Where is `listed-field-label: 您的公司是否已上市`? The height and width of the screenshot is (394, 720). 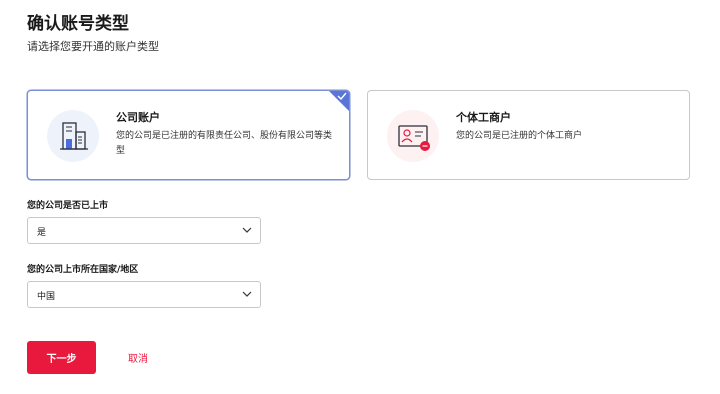
listed-field-label: 您的公司是否已上市 is located at coordinates (68, 206).